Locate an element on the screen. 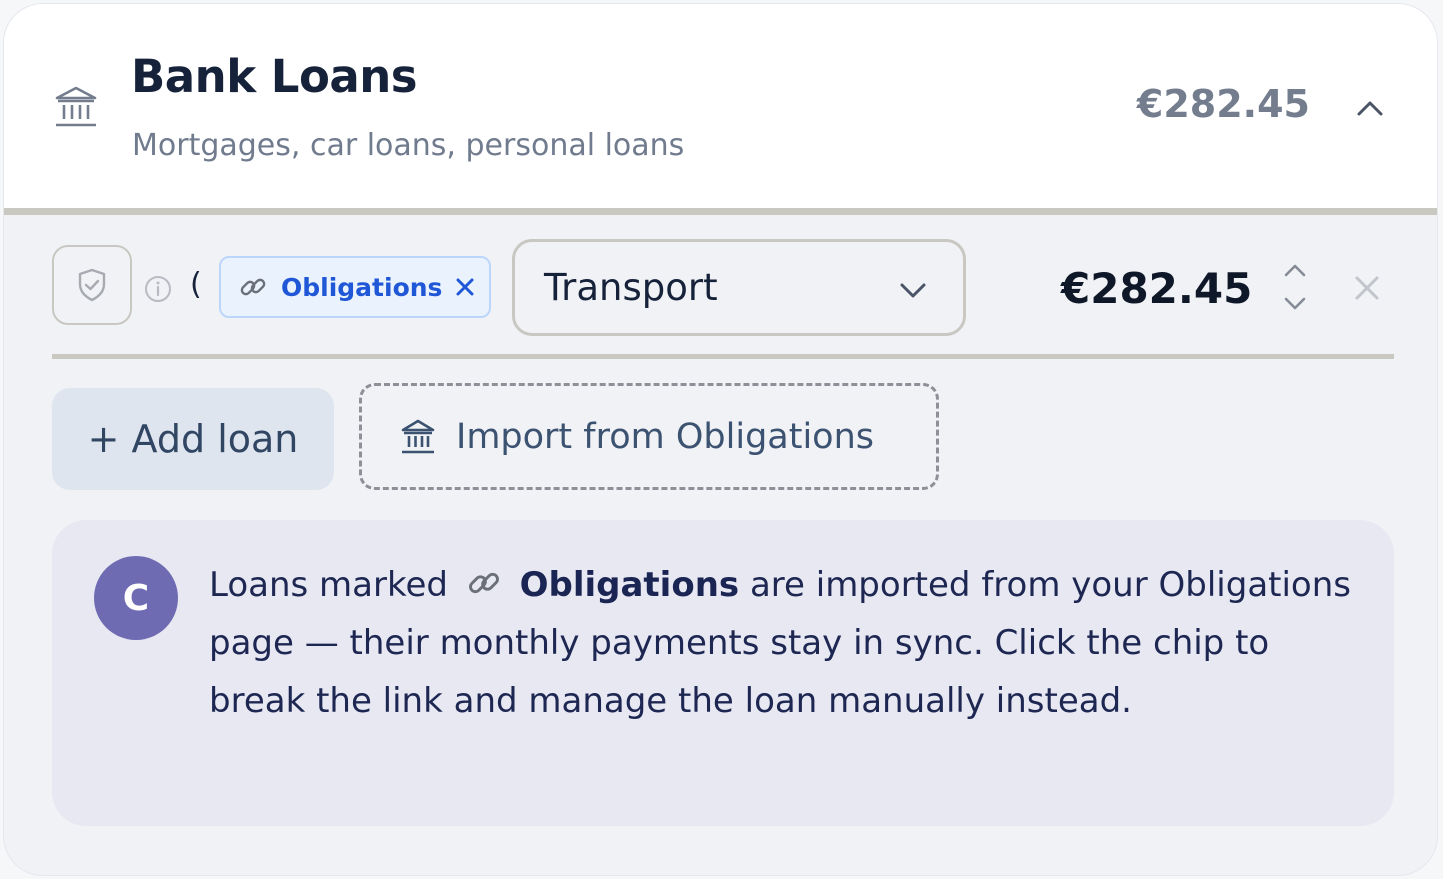 The height and width of the screenshot is (879, 1443). note-text-bold: Obligations is located at coordinates (629, 585).